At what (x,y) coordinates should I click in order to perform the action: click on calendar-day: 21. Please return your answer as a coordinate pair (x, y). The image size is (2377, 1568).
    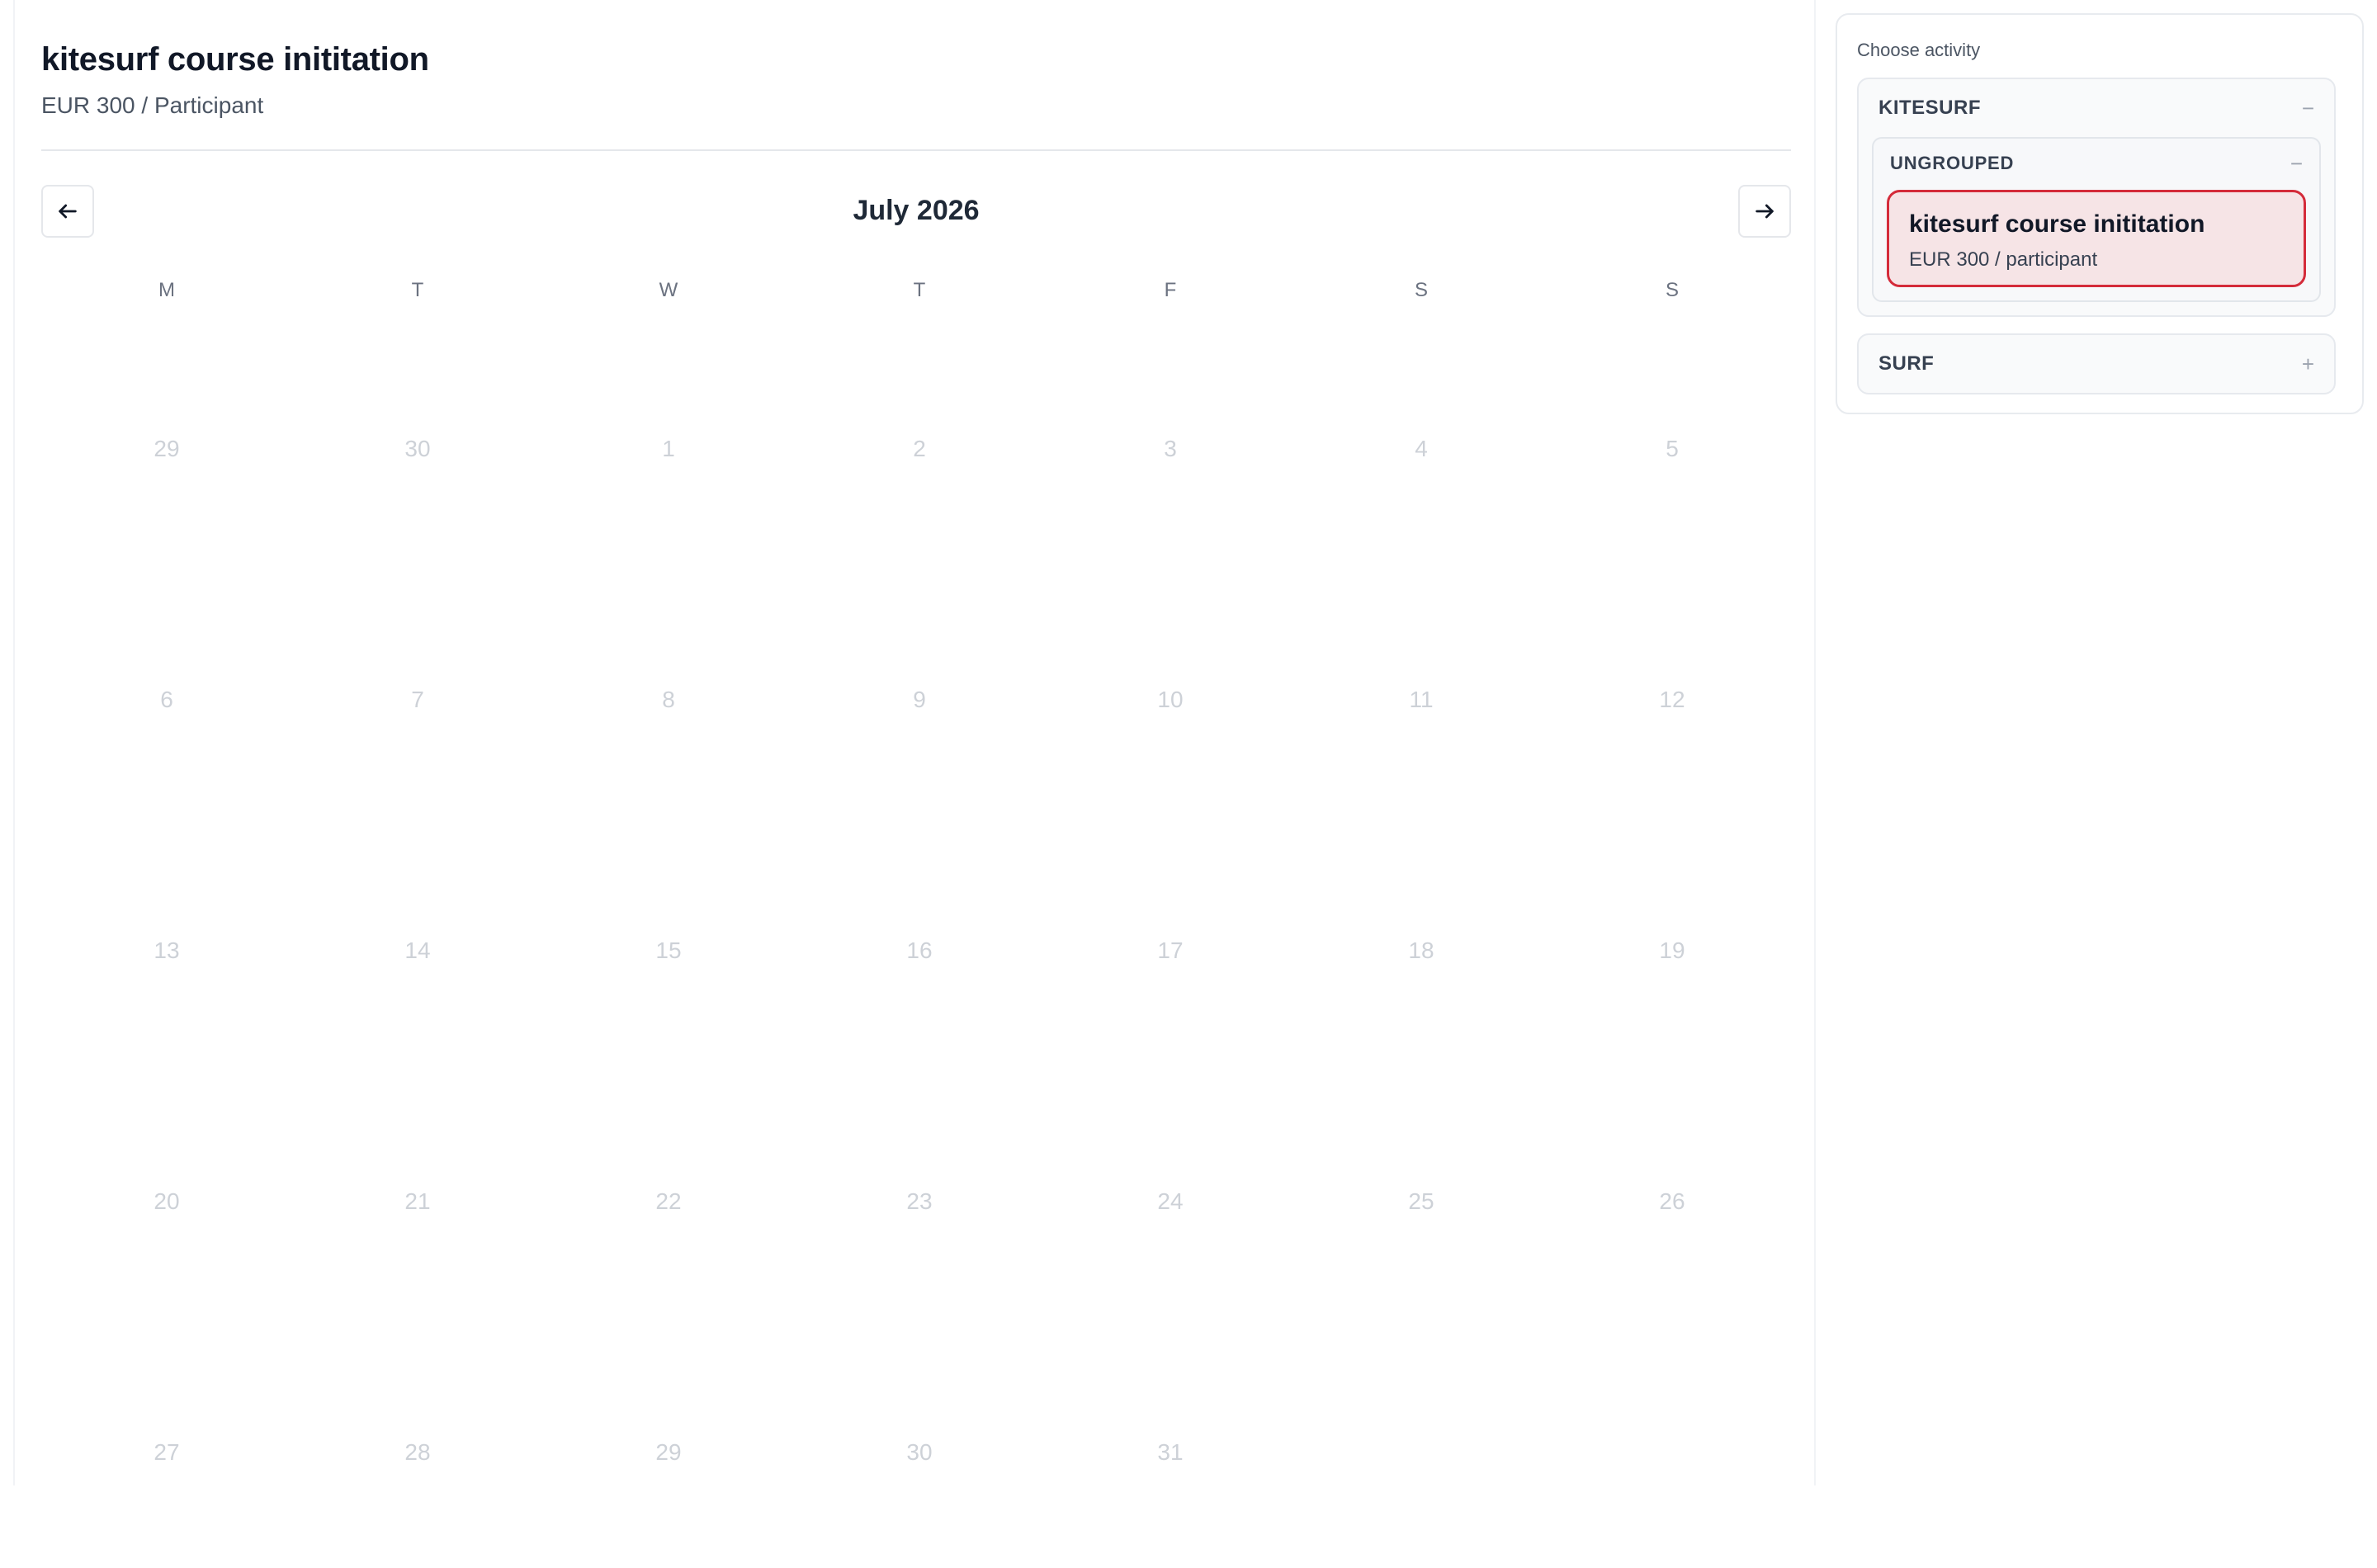
    Looking at the image, I should click on (417, 1191).